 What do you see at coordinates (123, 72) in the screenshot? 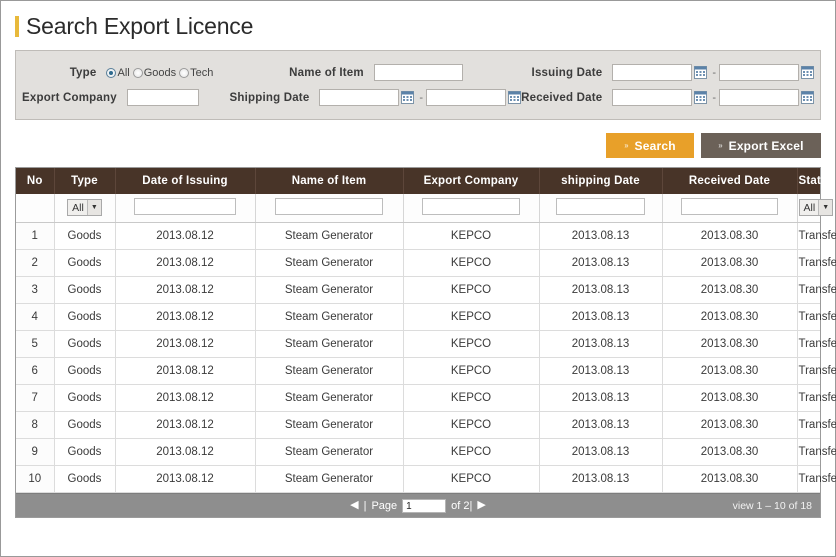
I see `type-radio-all-label: All` at bounding box center [123, 72].